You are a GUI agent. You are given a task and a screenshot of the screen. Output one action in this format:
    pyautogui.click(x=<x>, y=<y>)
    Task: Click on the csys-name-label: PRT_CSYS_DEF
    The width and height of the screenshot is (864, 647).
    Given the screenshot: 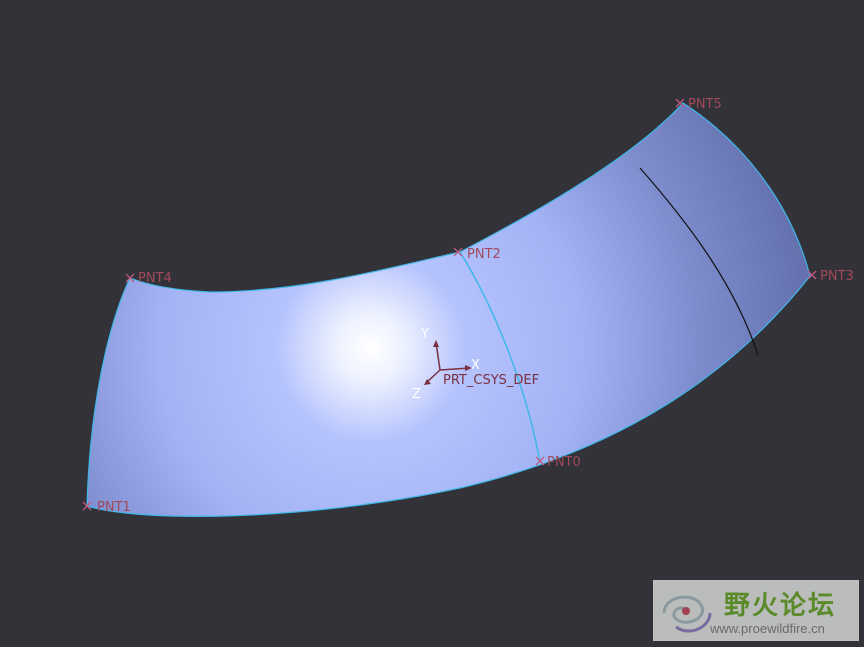 What is the action you would take?
    pyautogui.click(x=491, y=380)
    